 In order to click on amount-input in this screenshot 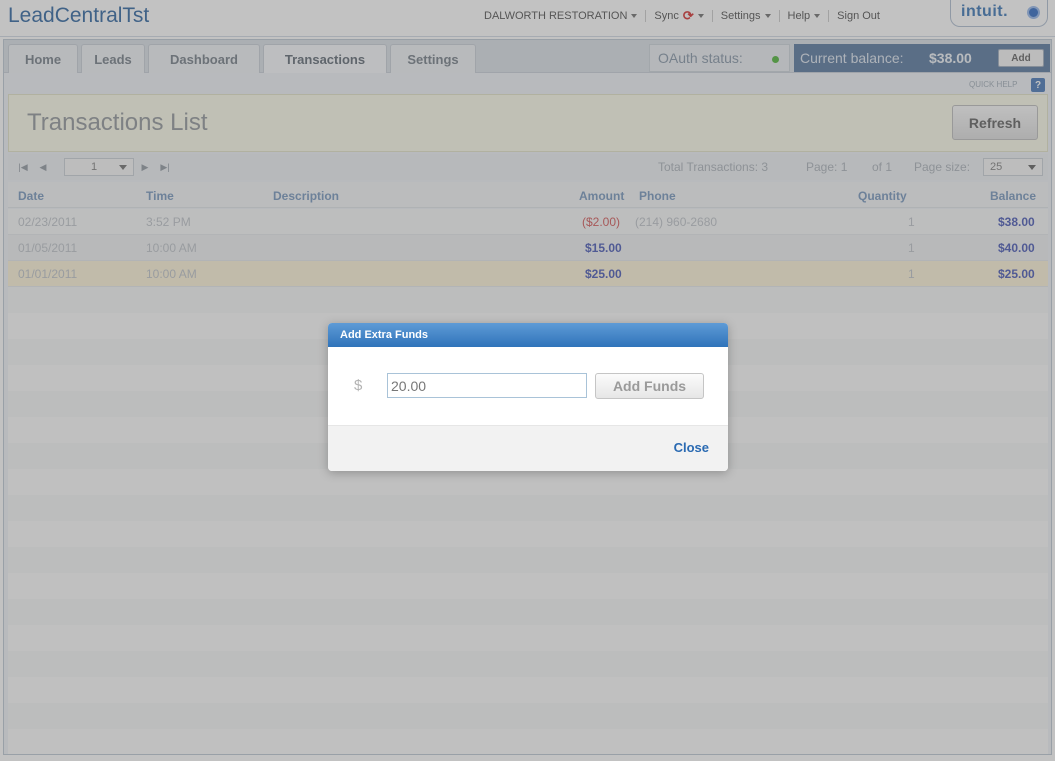, I will do `click(487, 385)`.